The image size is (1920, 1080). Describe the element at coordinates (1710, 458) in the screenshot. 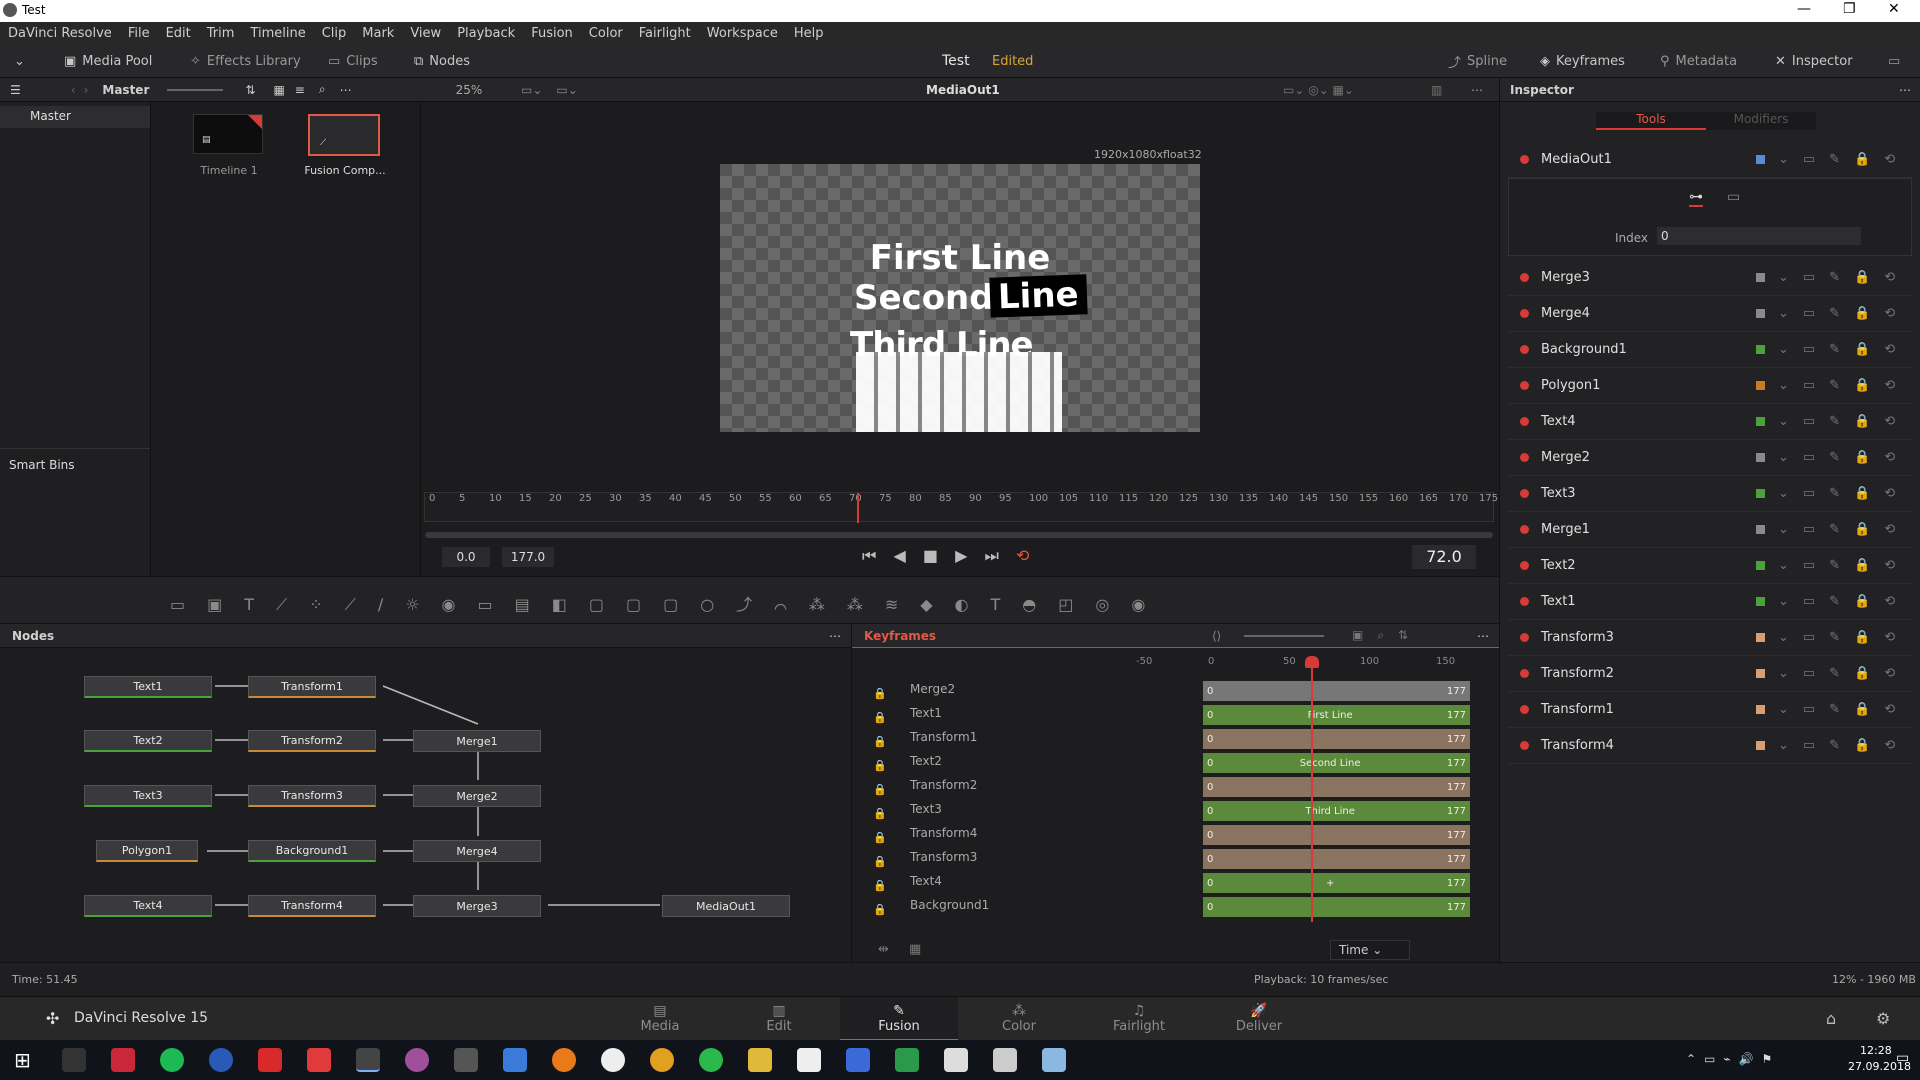

I see `inspector-tool-row: Merge2 ⌄▭✎🔒⟲` at that location.